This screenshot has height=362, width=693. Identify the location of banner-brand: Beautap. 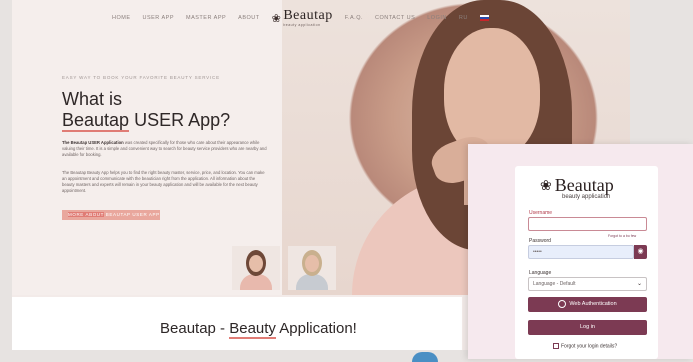
(188, 328).